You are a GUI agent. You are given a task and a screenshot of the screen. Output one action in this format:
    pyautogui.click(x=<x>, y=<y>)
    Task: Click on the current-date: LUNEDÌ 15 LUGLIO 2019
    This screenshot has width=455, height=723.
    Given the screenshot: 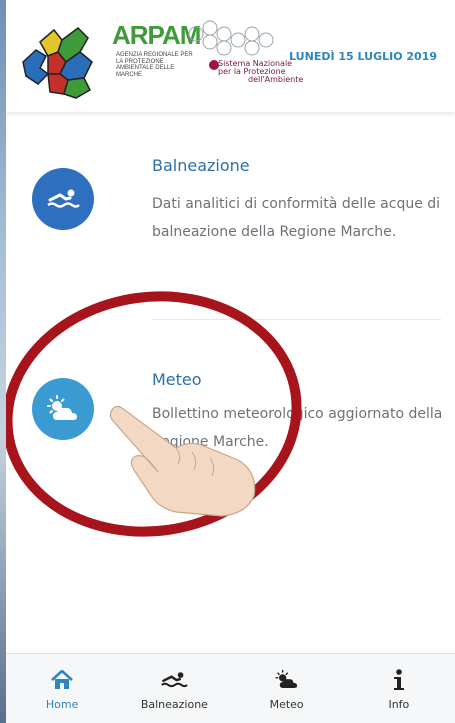 What is the action you would take?
    pyautogui.click(x=363, y=56)
    